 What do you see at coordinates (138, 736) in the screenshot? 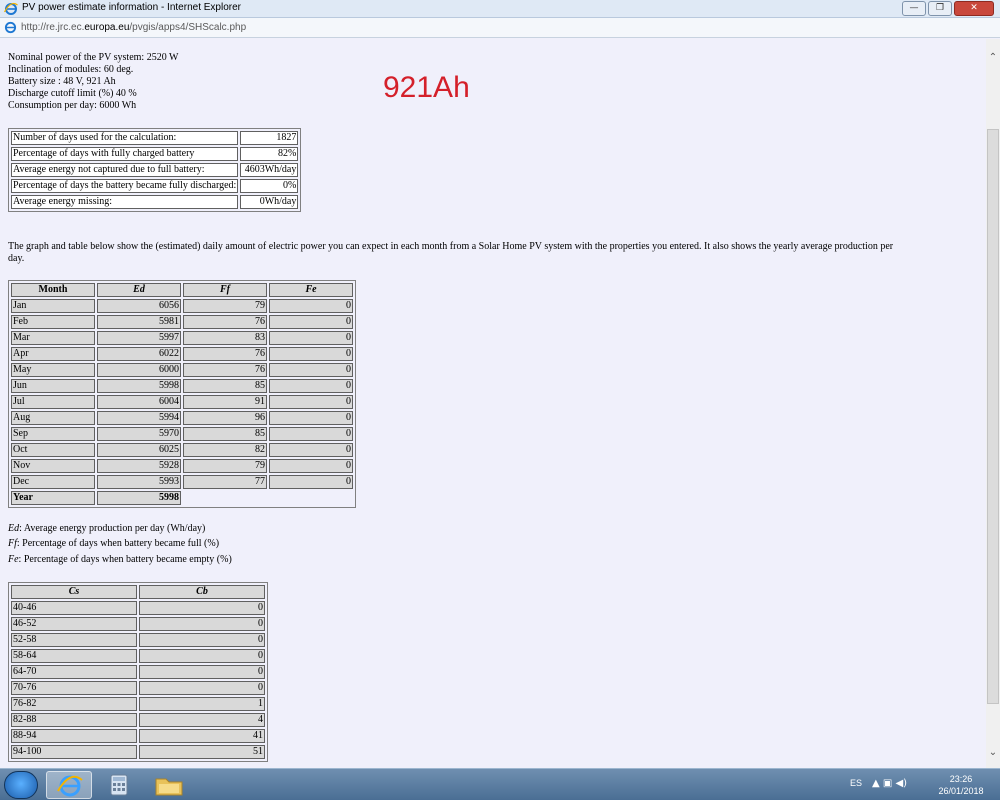
I see `table-row: 88-94 41` at bounding box center [138, 736].